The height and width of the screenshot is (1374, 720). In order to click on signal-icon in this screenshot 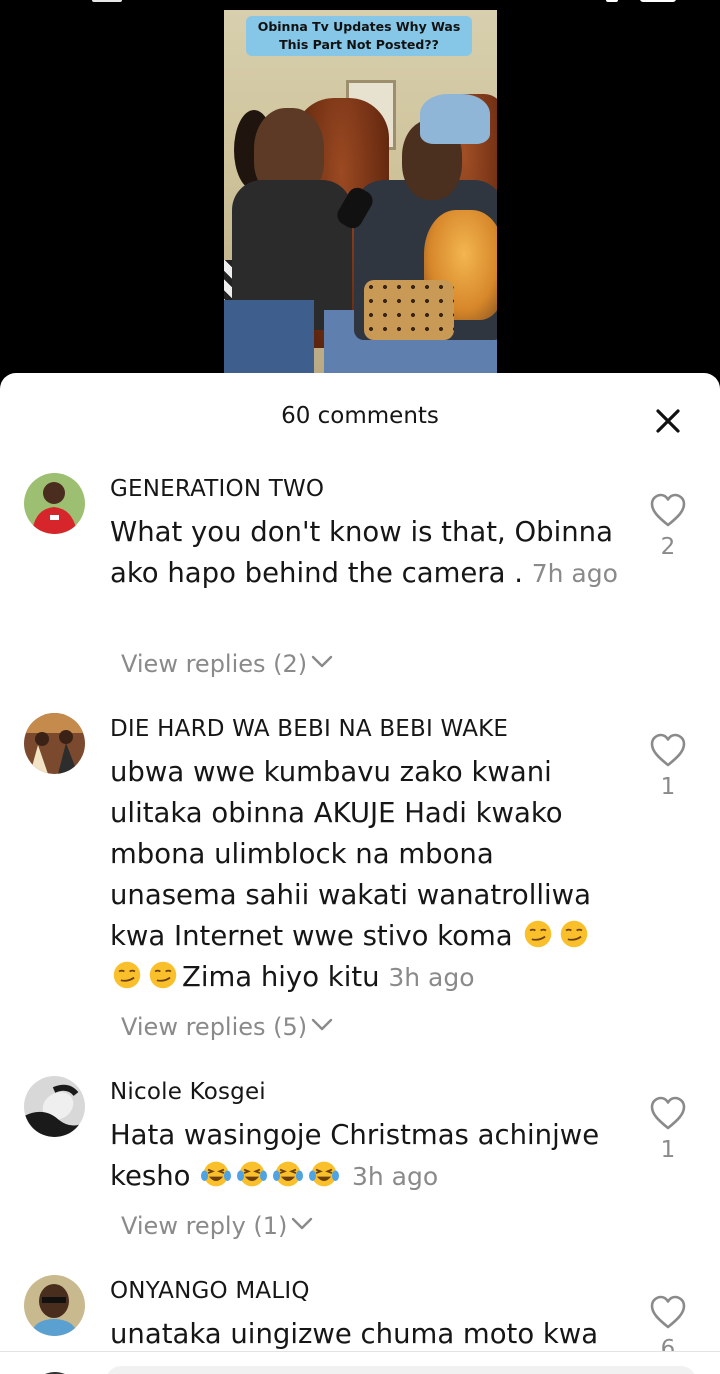, I will do `click(612, 1)`.